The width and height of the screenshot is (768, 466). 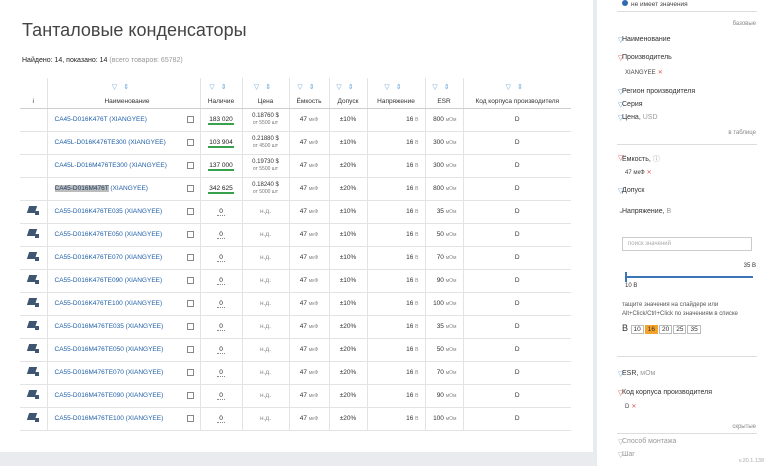 I want to click on filter-manufacturer: Производитель, so click(x=647, y=57).